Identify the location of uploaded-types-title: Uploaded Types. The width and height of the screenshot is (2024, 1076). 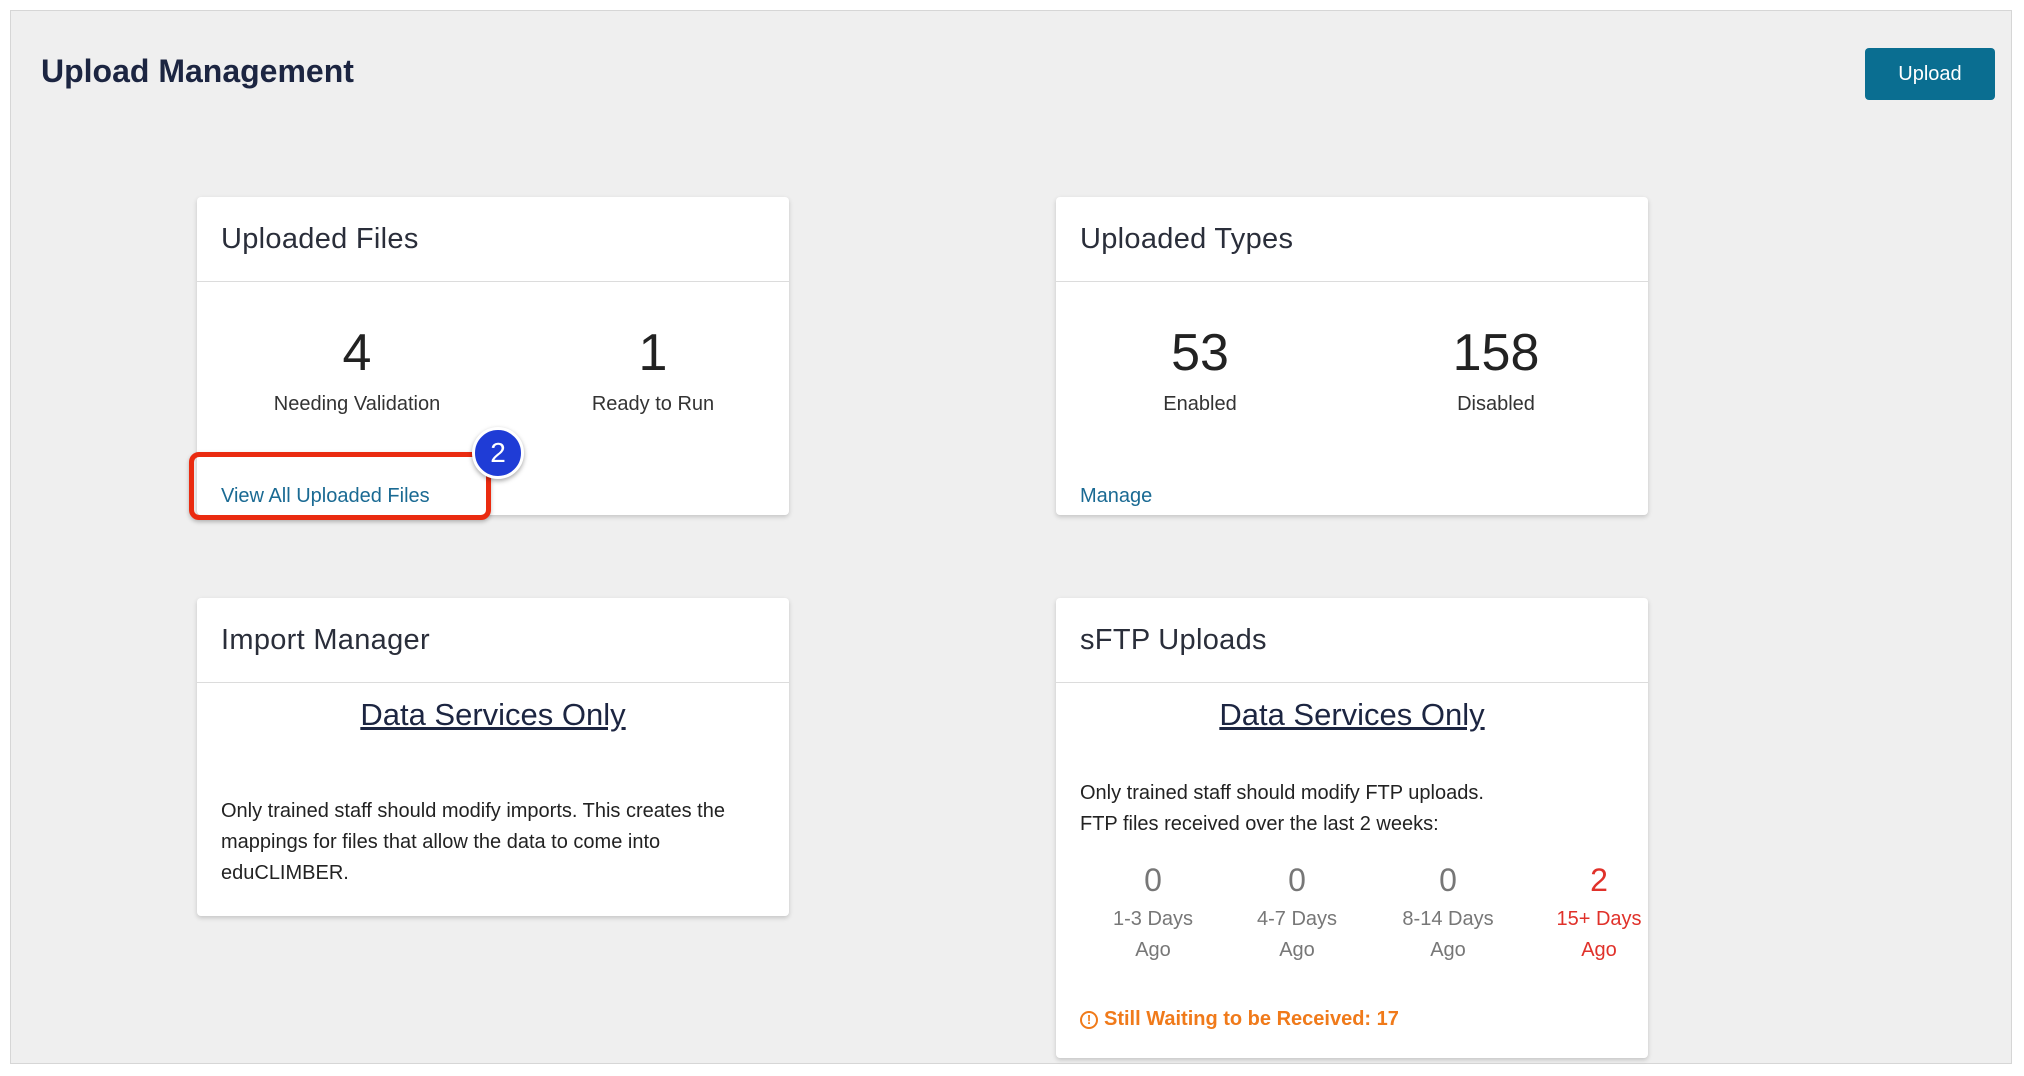
(1352, 239).